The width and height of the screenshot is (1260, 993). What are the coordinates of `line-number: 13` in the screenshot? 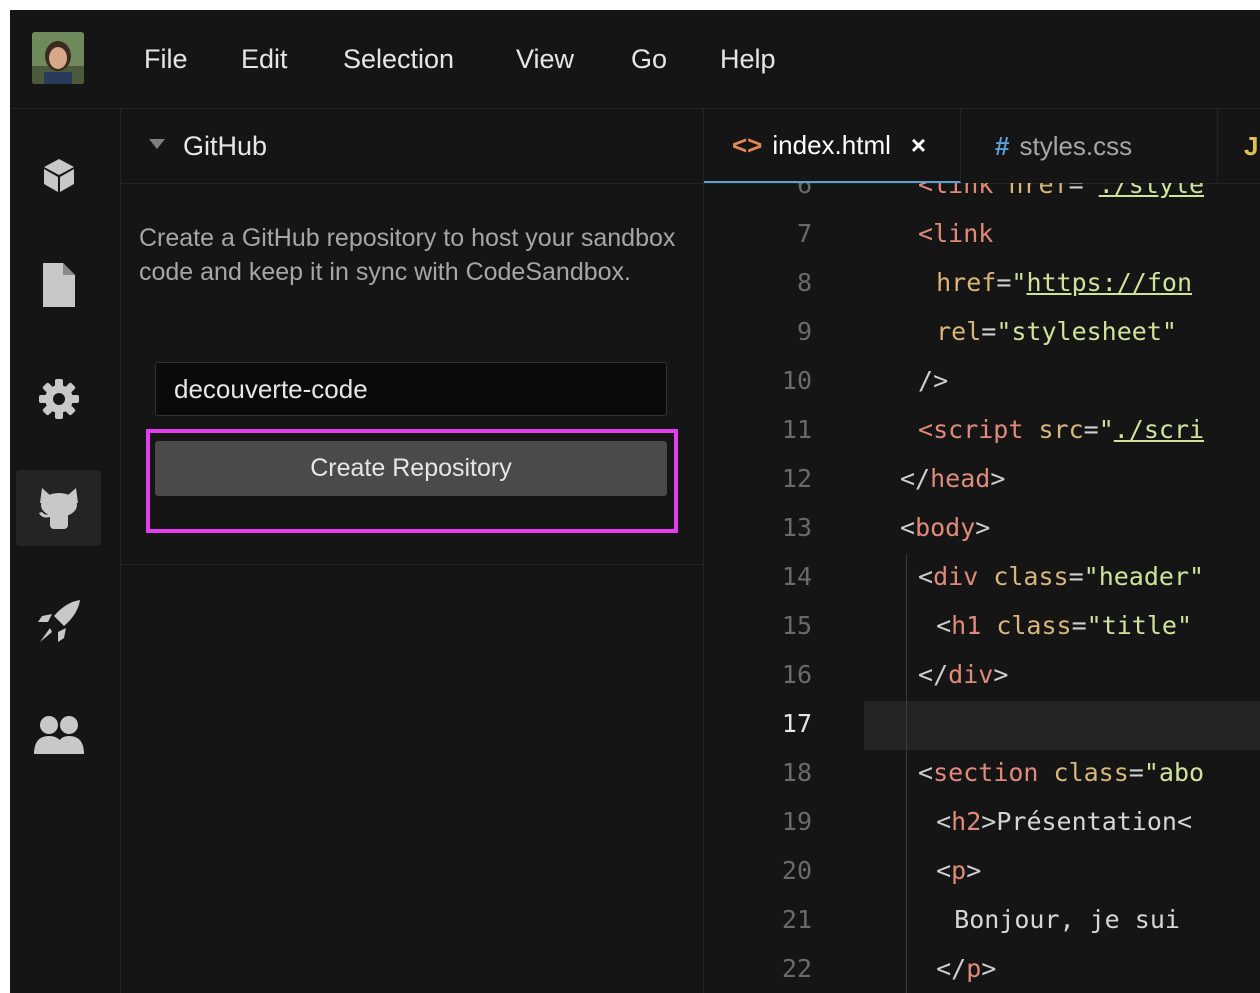 It's located at (796, 527).